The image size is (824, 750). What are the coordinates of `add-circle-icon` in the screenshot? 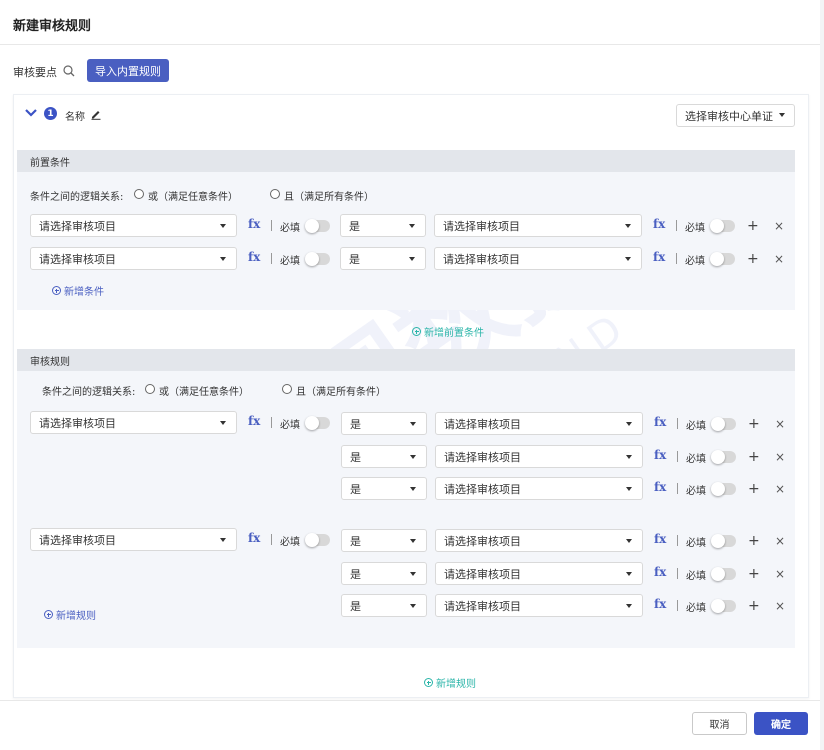 It's located at (416, 331).